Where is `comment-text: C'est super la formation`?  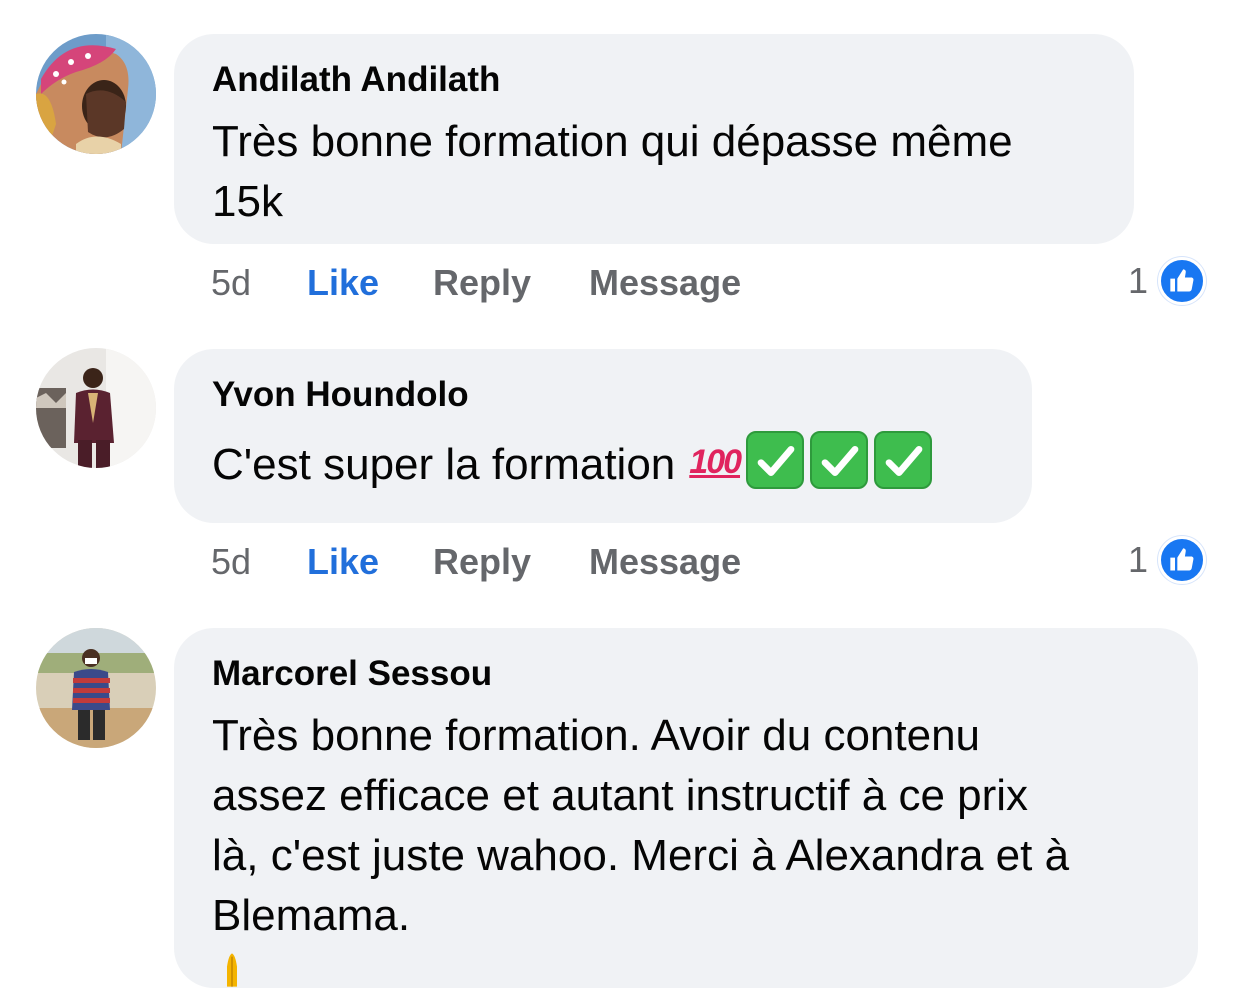
comment-text: C'est super la formation is located at coordinates (444, 464).